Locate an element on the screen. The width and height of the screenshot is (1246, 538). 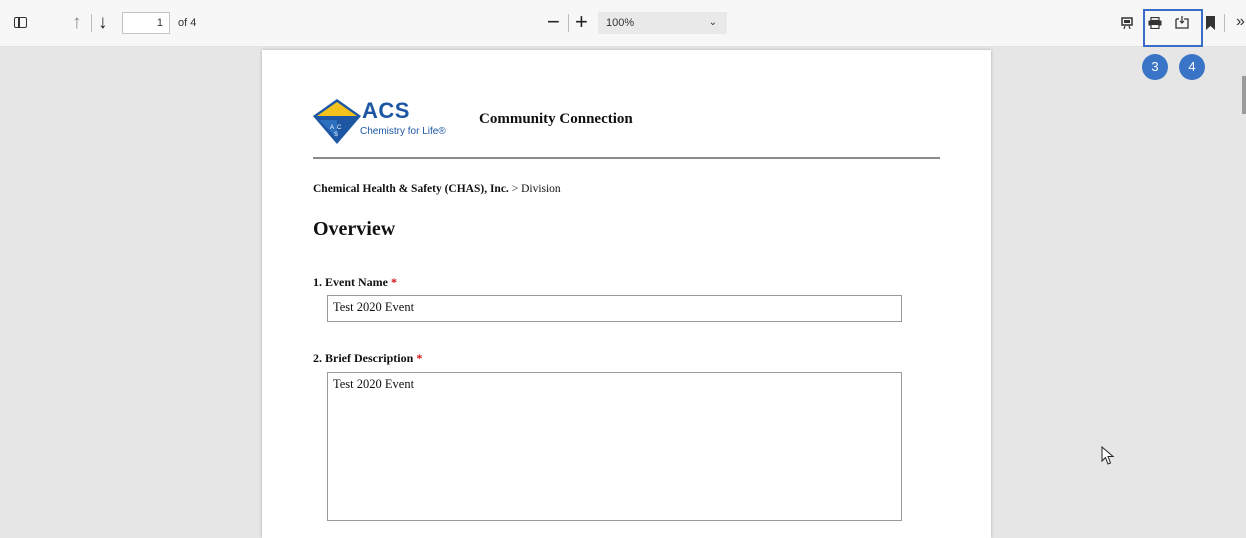
svg-text: A is located at coordinates (332, 128).